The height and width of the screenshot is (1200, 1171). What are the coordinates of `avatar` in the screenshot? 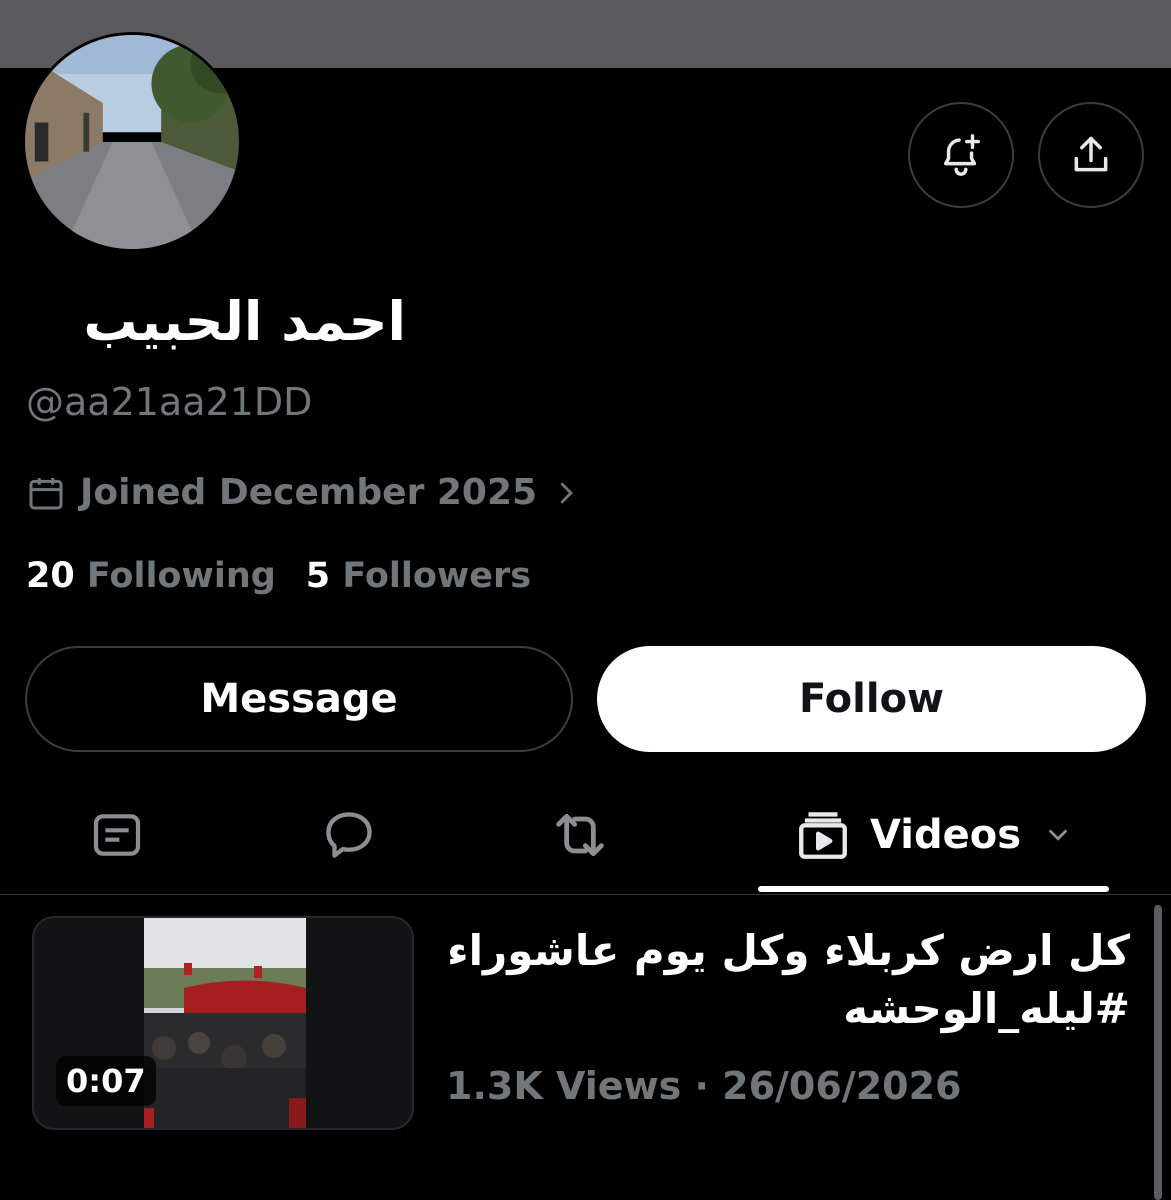 It's located at (132, 142).